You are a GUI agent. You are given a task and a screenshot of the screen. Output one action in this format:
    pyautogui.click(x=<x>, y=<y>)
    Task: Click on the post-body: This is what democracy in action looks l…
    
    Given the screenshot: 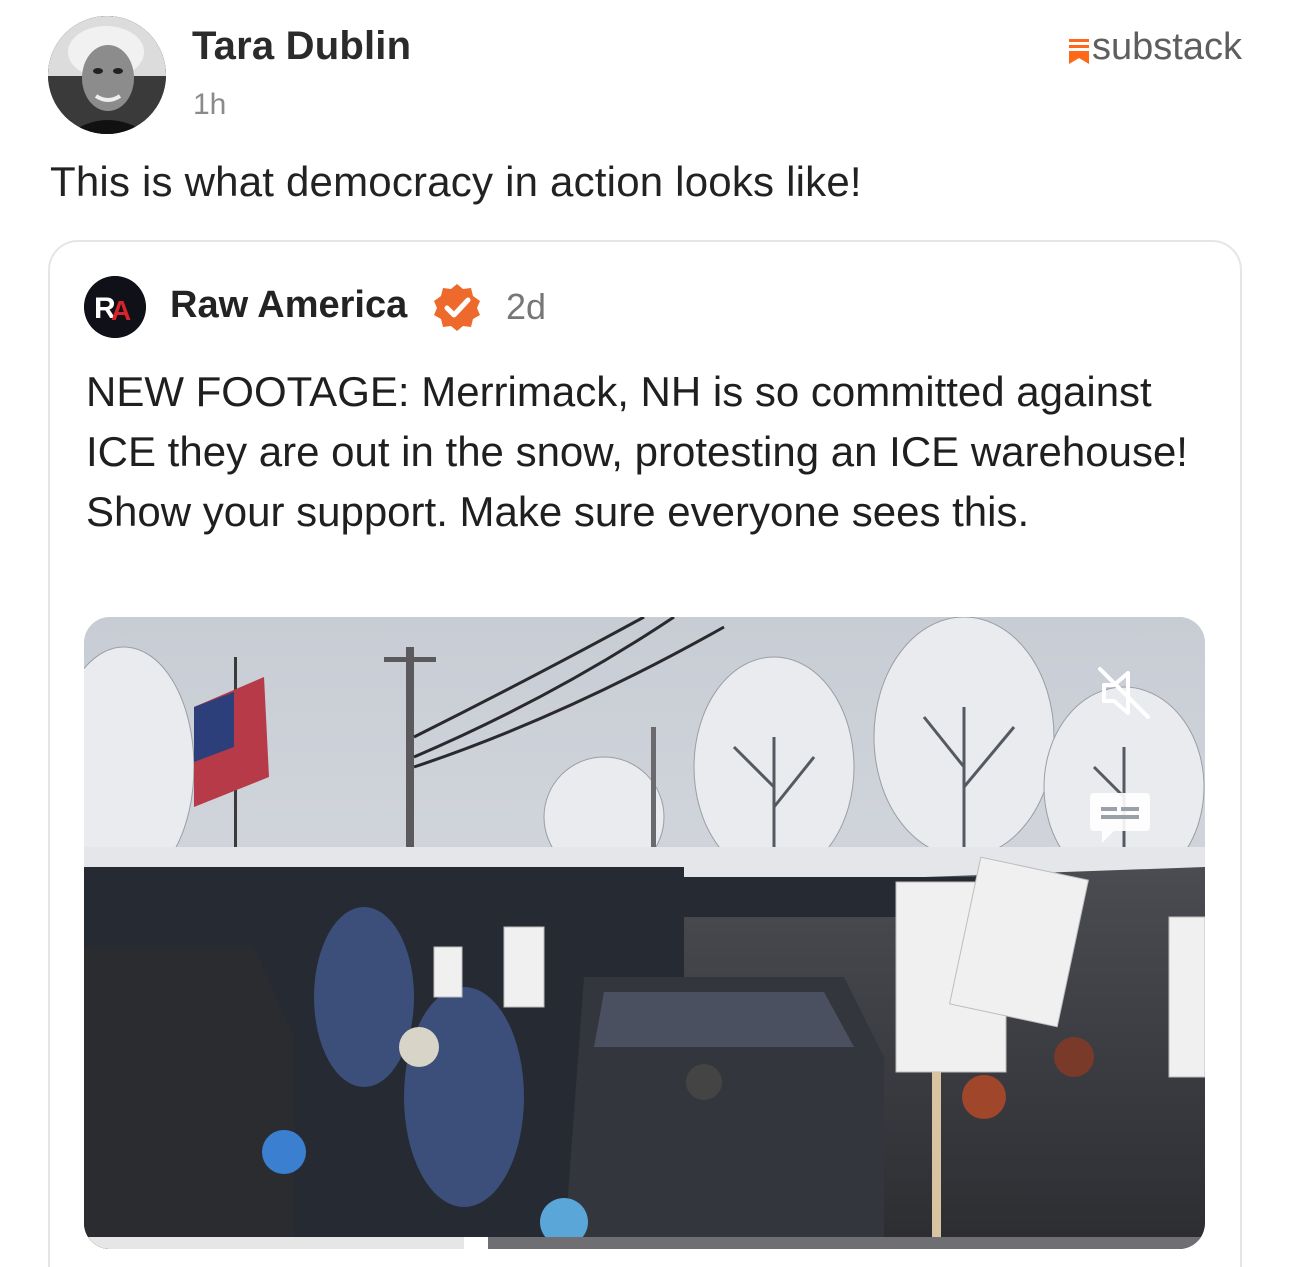 What is the action you would take?
    pyautogui.click(x=456, y=181)
    